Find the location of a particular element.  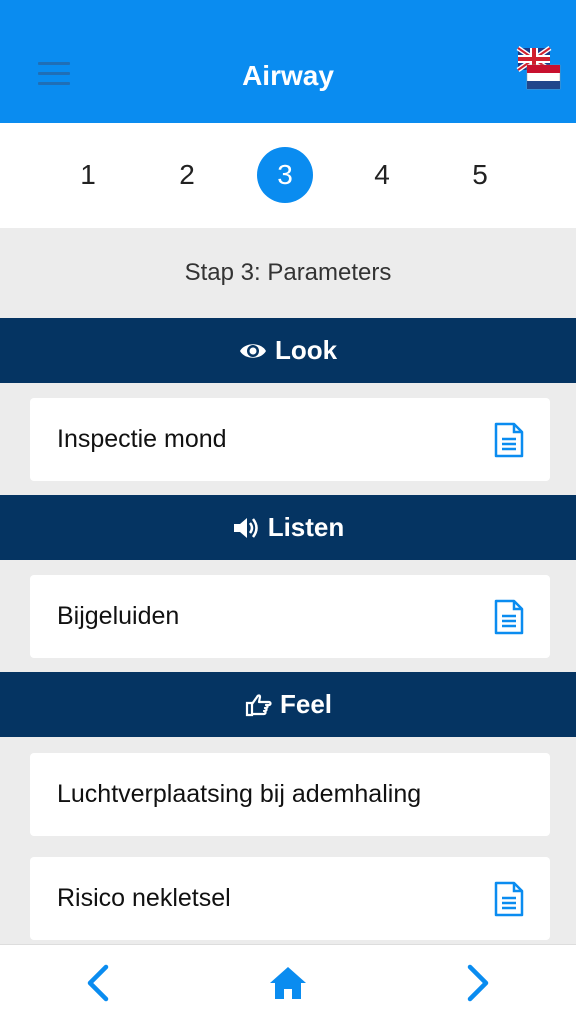

bottom-nav-bar is located at coordinates (288, 984).